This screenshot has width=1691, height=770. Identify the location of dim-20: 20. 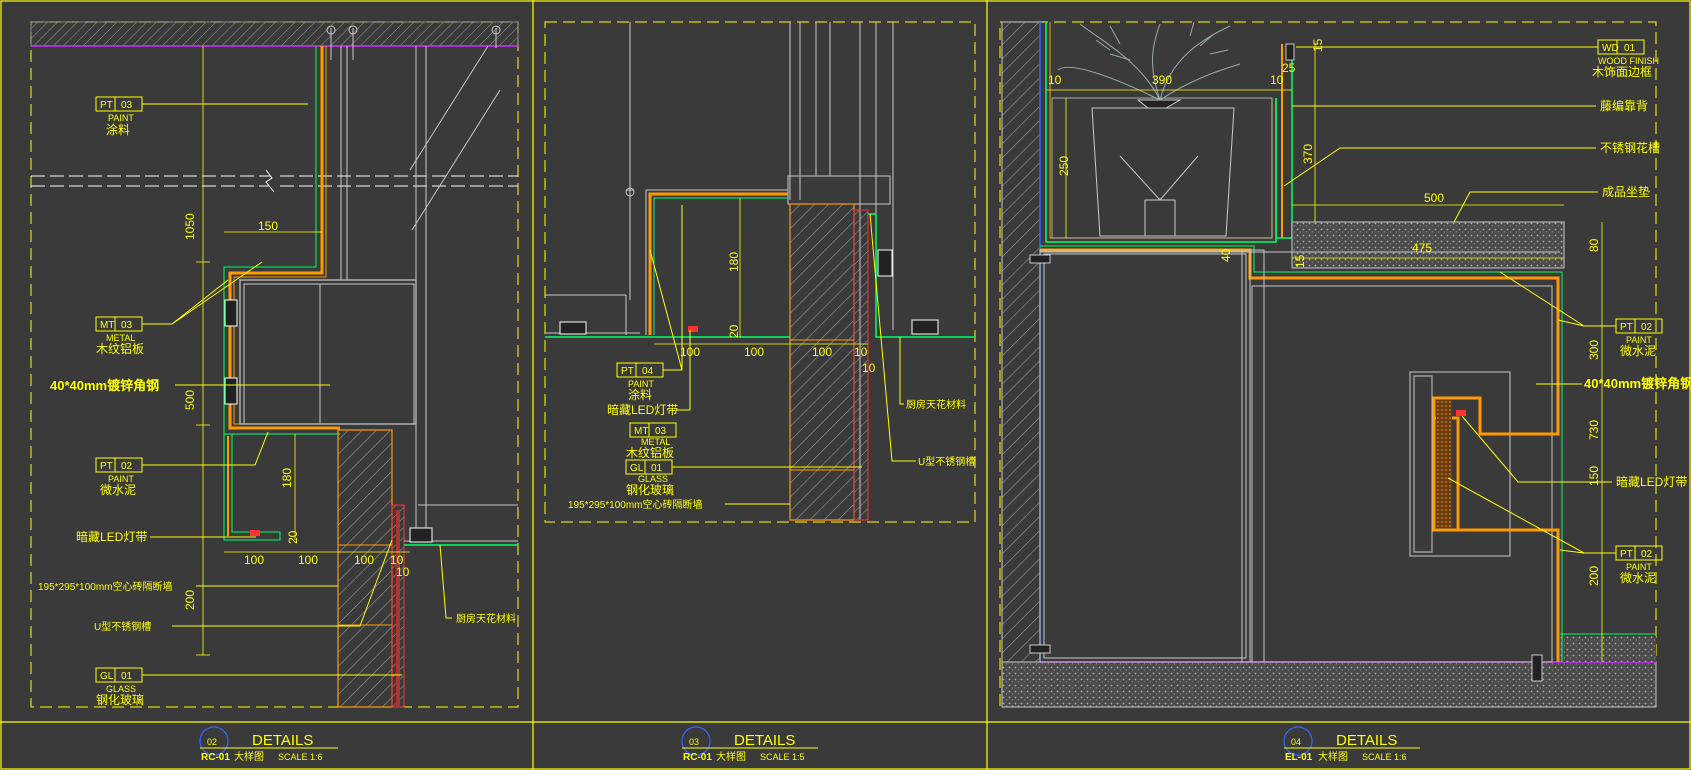
(293, 537).